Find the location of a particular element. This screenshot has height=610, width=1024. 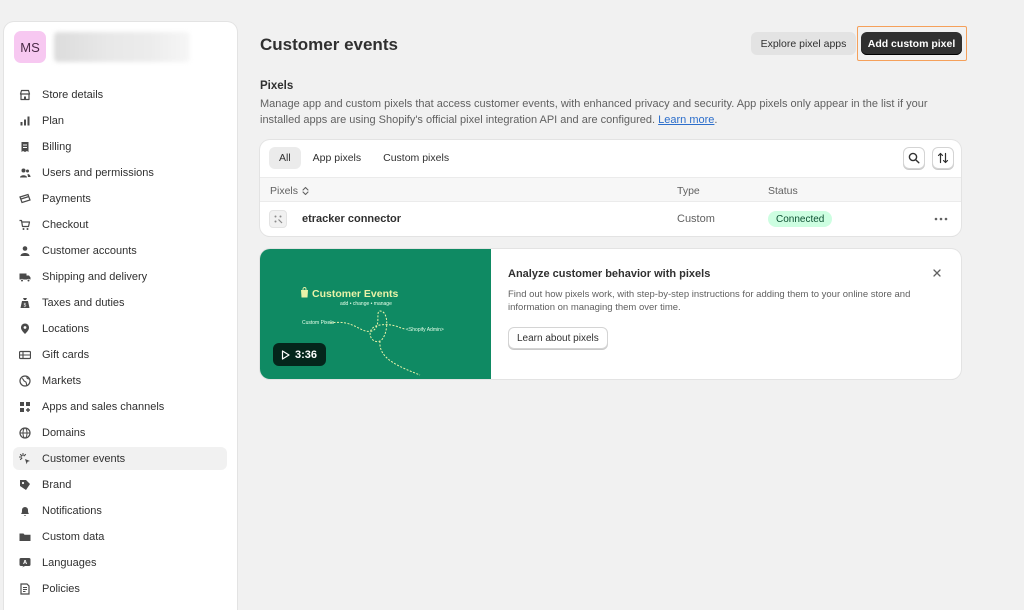

bell-icon is located at coordinates (25, 511).